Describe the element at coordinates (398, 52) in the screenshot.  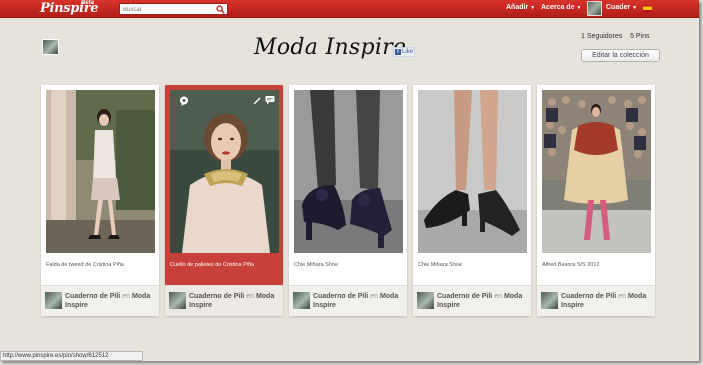
I see `facebook-icon: f` at that location.